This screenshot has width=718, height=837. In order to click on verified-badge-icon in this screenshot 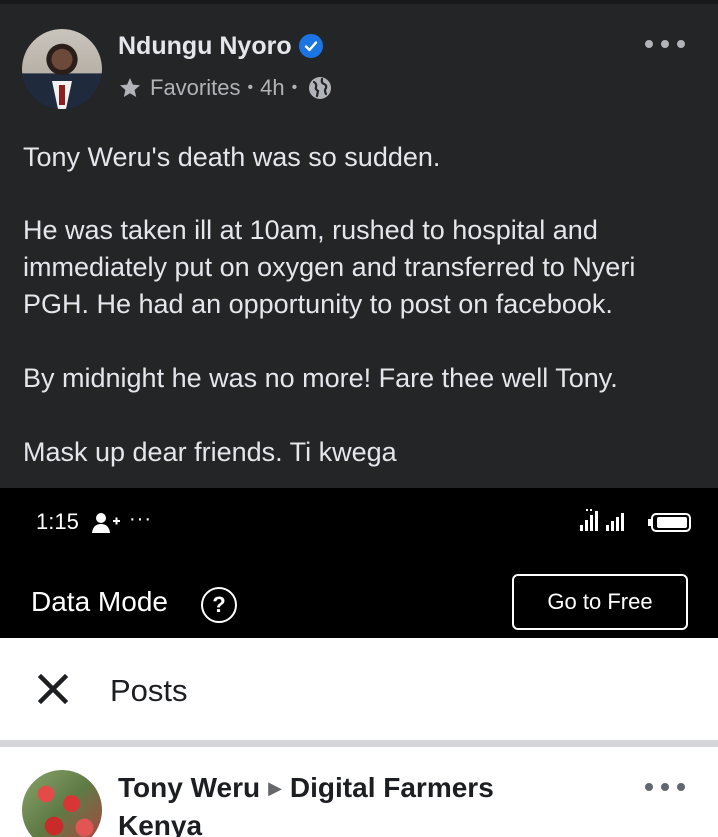, I will do `click(310, 46)`.